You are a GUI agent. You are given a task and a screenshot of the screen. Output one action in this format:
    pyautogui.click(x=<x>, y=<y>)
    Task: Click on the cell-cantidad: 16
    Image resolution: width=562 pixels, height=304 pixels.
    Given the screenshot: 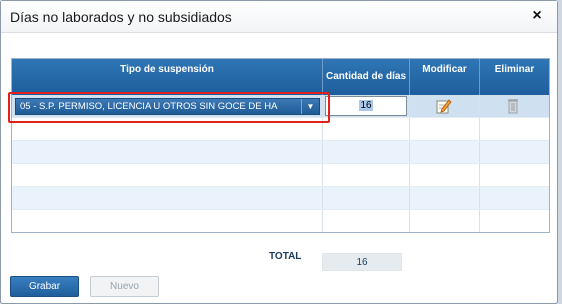 What is the action you would take?
    pyautogui.click(x=366, y=106)
    